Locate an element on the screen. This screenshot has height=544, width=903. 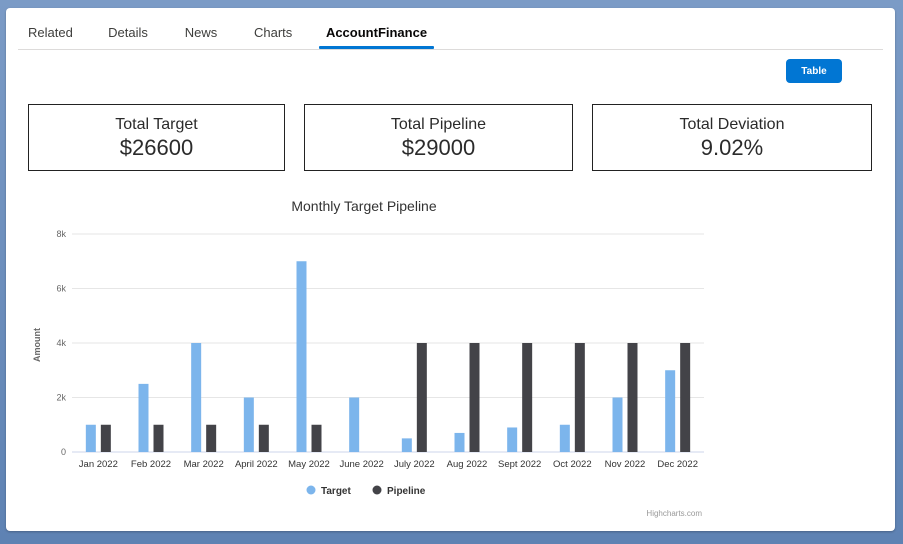
x-tick-label: Feb 2022 is located at coordinates (151, 464).